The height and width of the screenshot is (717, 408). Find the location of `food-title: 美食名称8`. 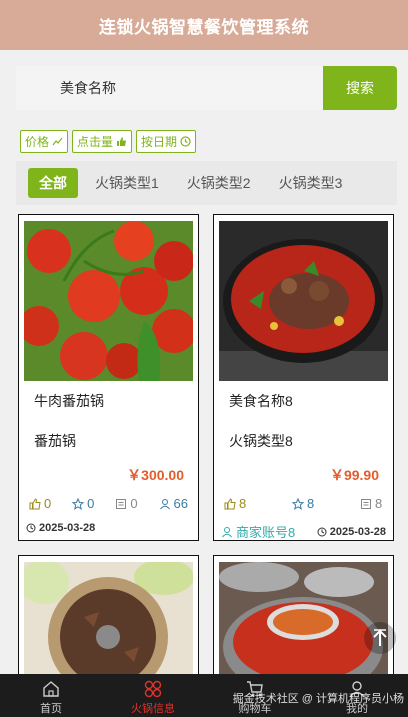

food-title: 美食名称8 is located at coordinates (261, 401).